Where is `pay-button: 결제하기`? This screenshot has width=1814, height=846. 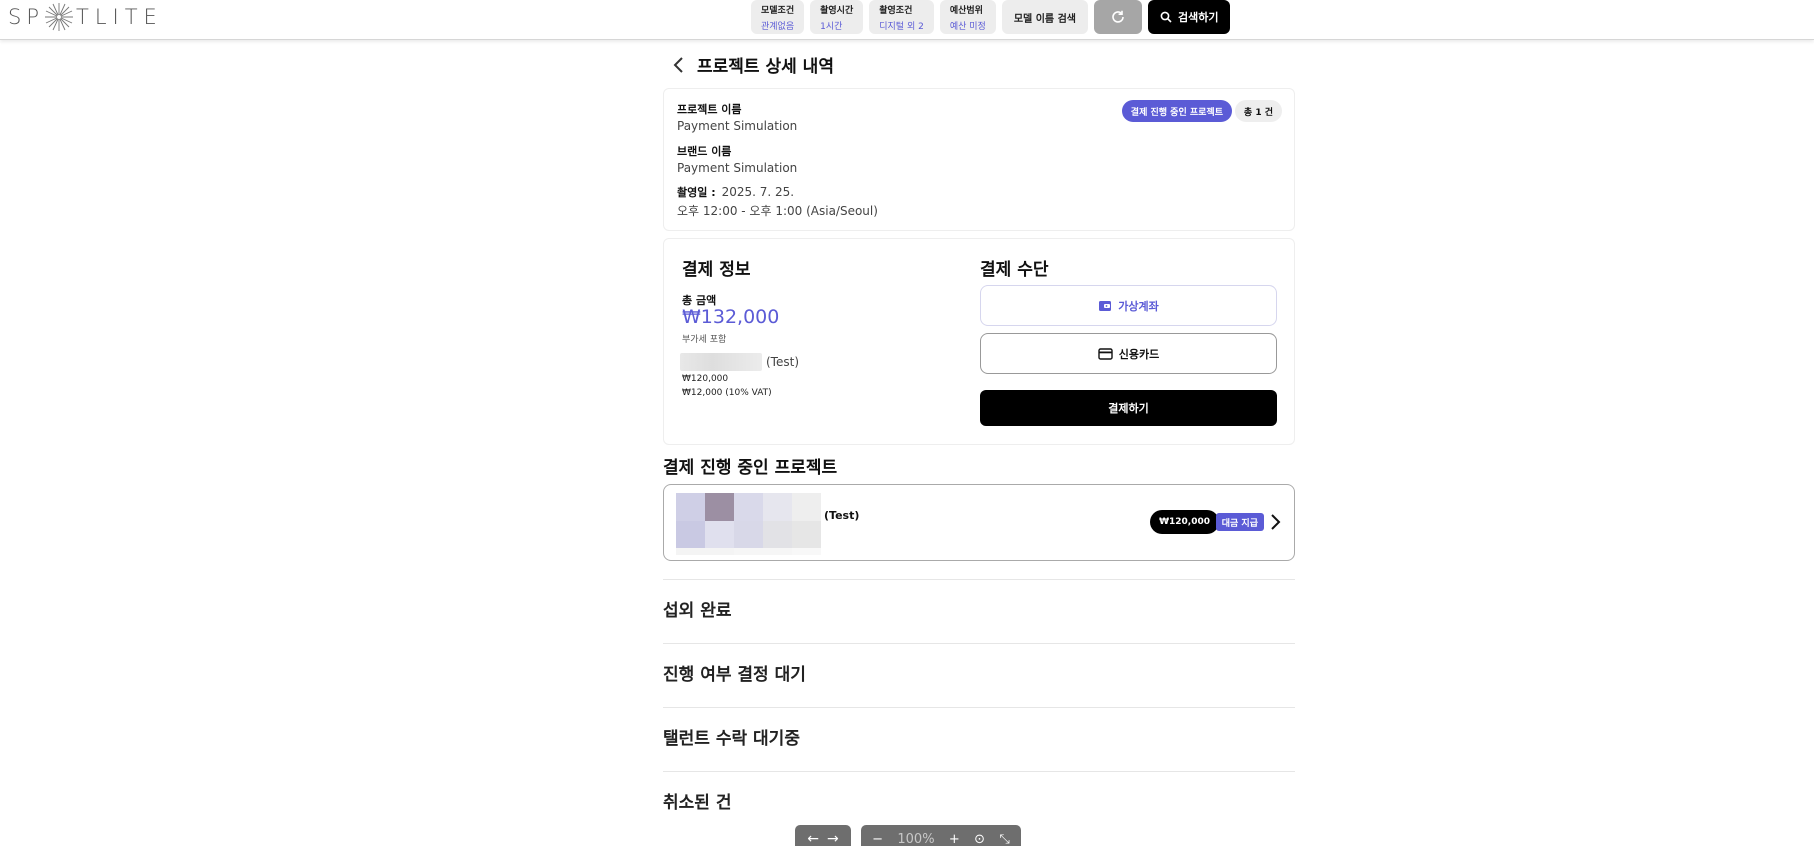 pay-button: 결제하기 is located at coordinates (1128, 408).